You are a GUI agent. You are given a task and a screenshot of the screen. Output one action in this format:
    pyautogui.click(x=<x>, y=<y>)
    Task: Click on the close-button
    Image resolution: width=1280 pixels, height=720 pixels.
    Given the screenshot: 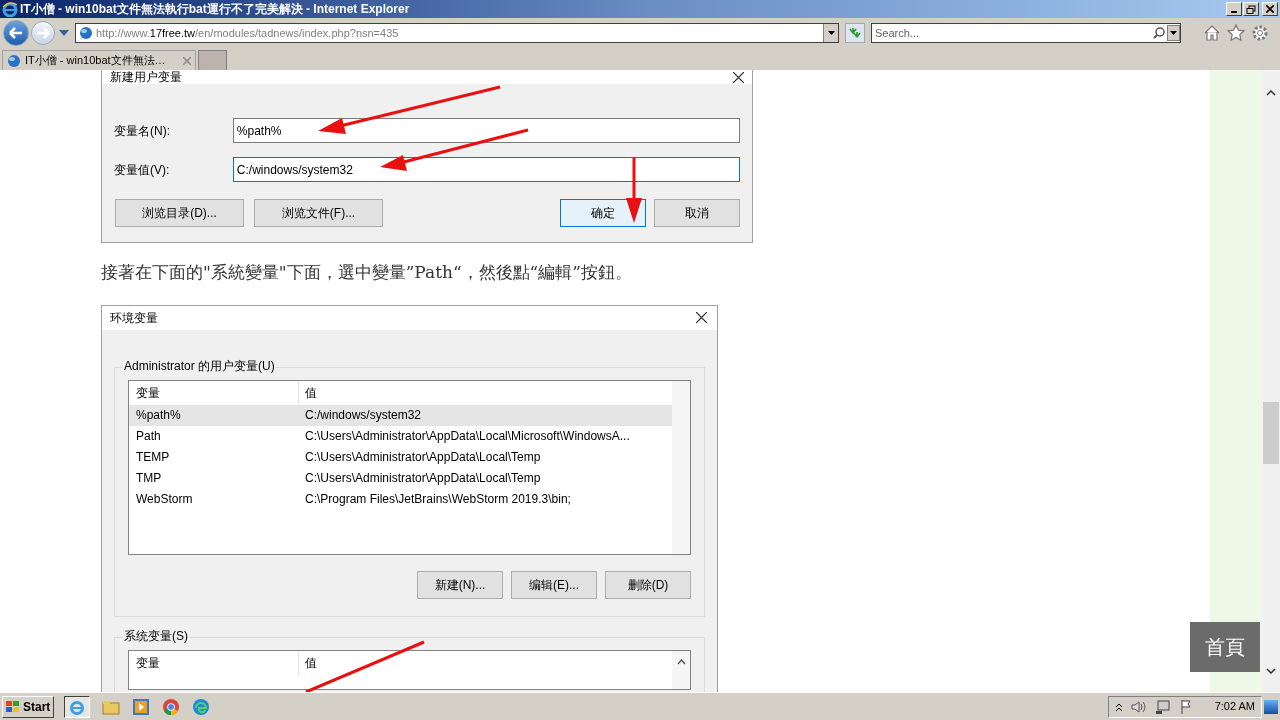 What is the action you would take?
    pyautogui.click(x=1270, y=9)
    